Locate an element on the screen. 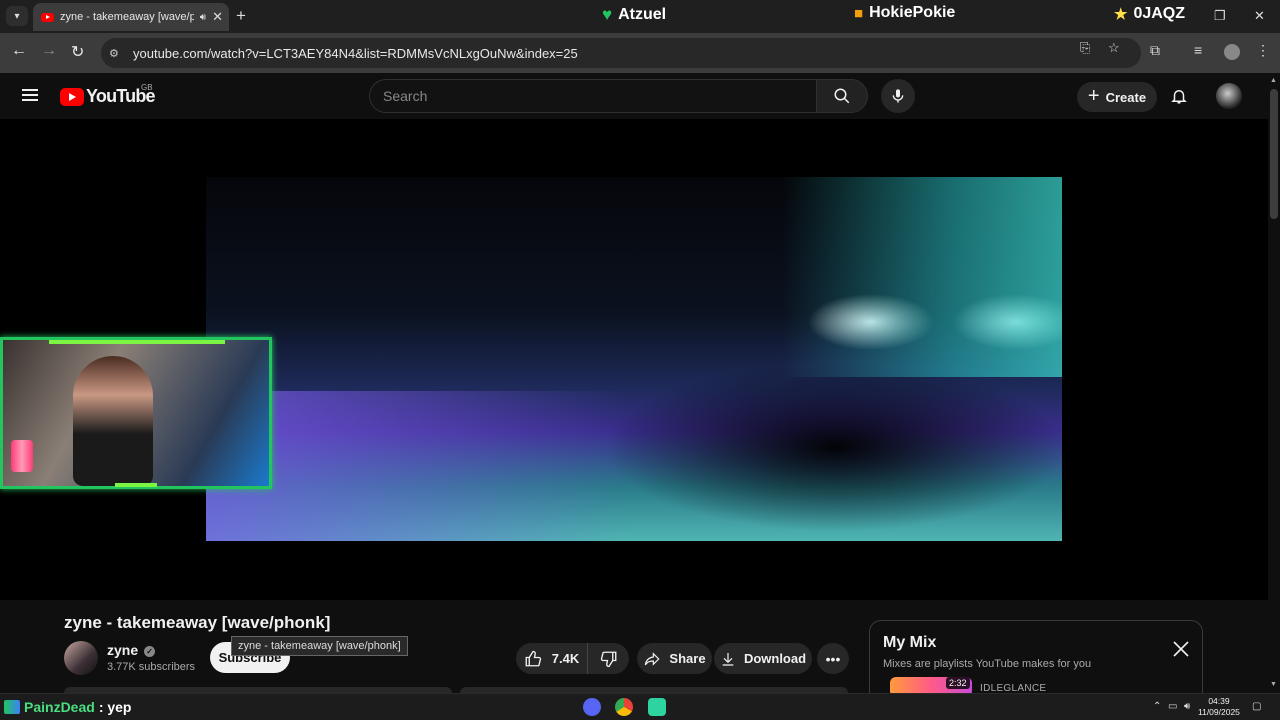 The image size is (1280, 720). reload-button: ↻ is located at coordinates (77, 52).